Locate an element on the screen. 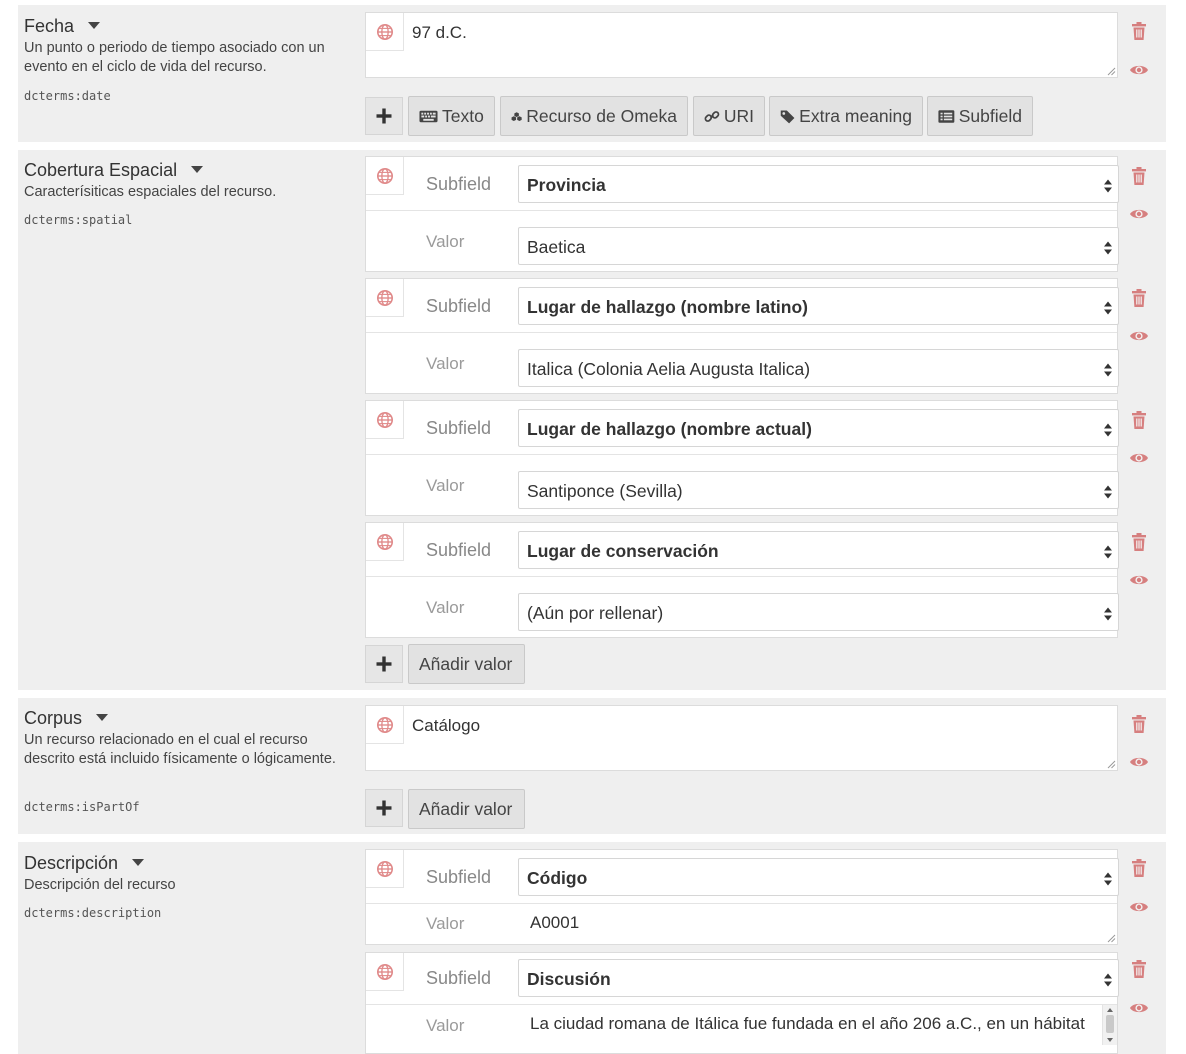 The width and height of the screenshot is (1186, 1054). property-description: Caracterísiticas espaciales del recurso. is located at coordinates (150, 192).